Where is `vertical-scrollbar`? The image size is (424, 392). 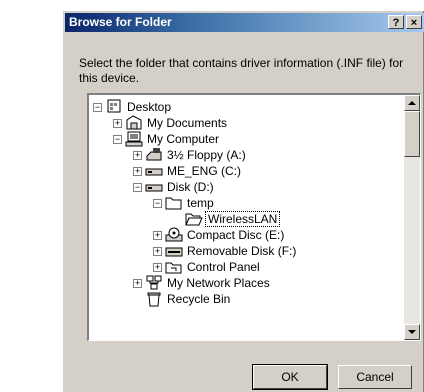
vertical-scrollbar is located at coordinates (412, 217).